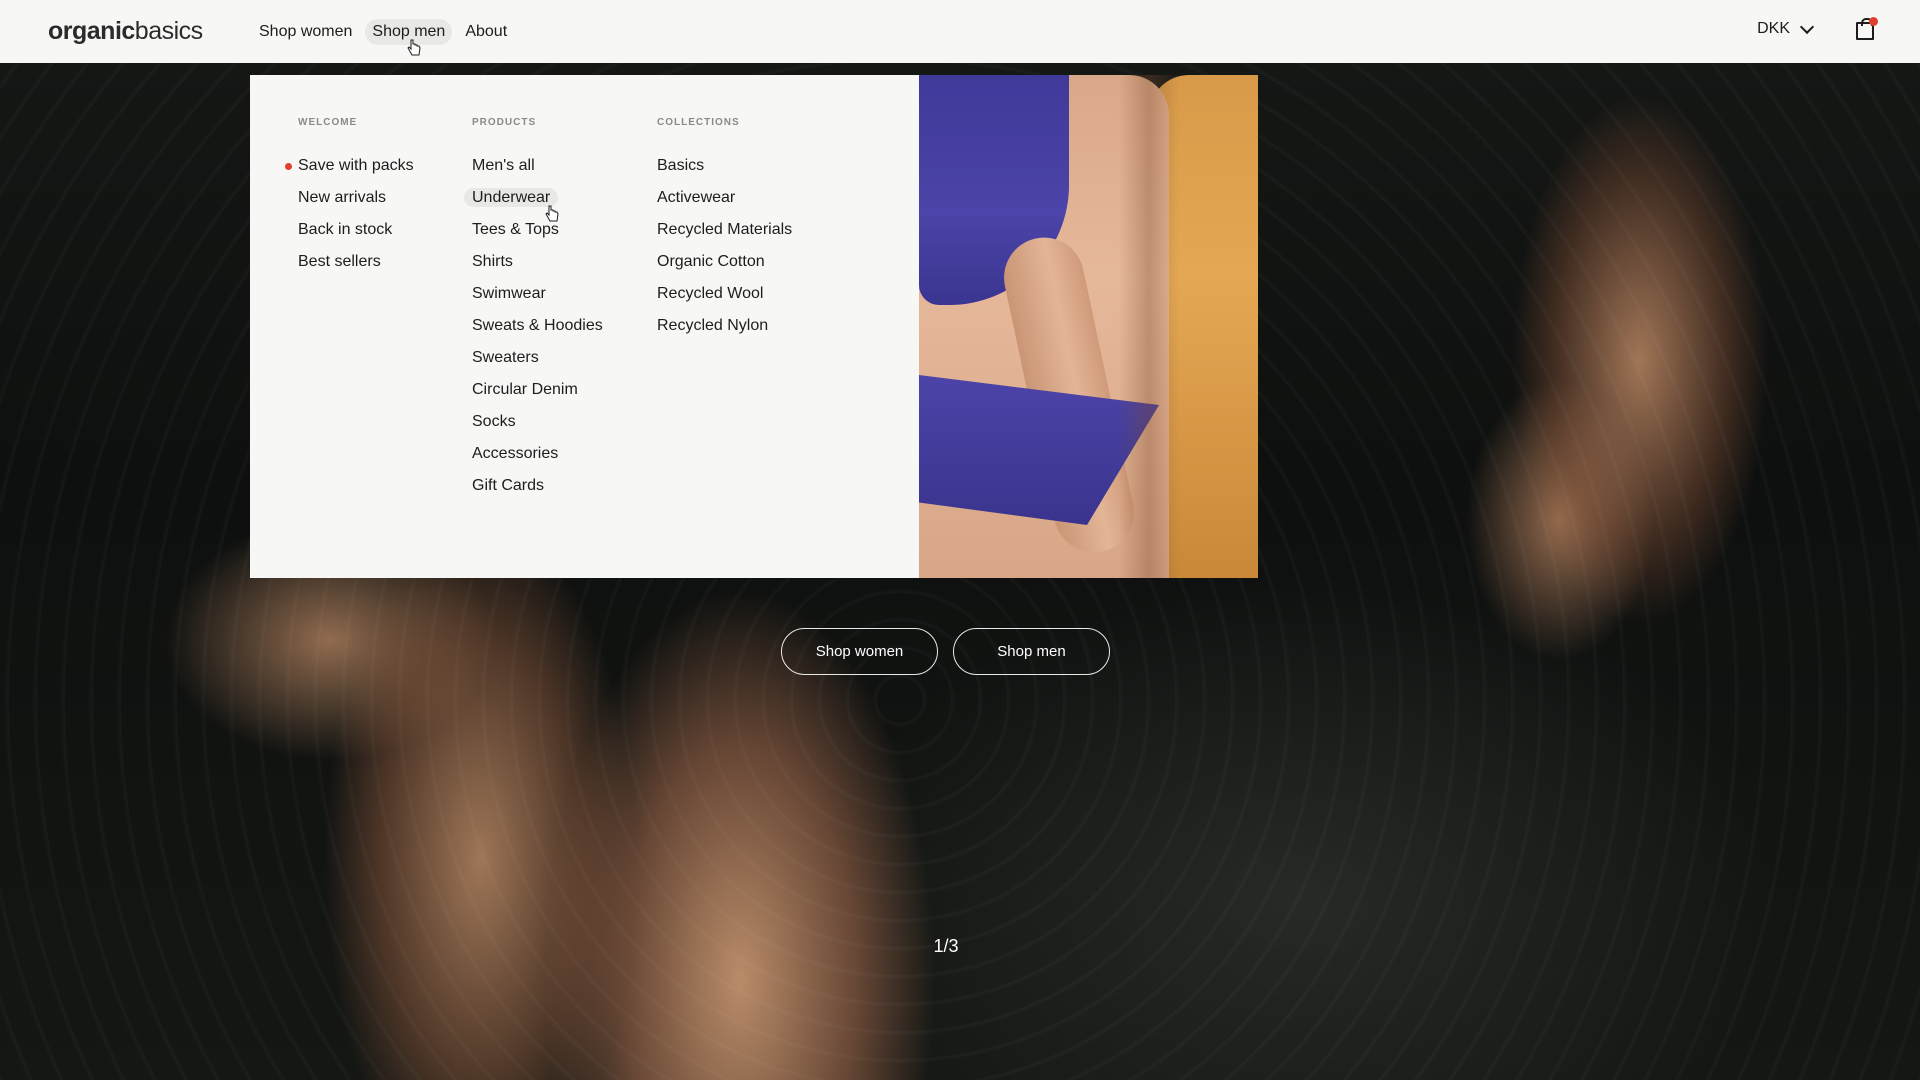 This screenshot has height=1080, width=1920. Describe the element at coordinates (515, 453) in the screenshot. I see `menu-item-label: Accessories` at that location.